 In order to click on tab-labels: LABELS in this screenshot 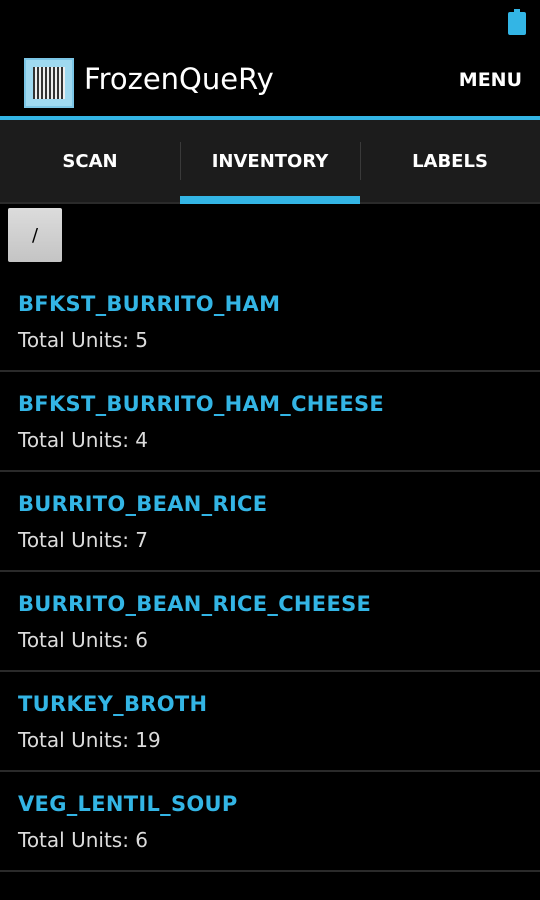, I will do `click(450, 161)`.